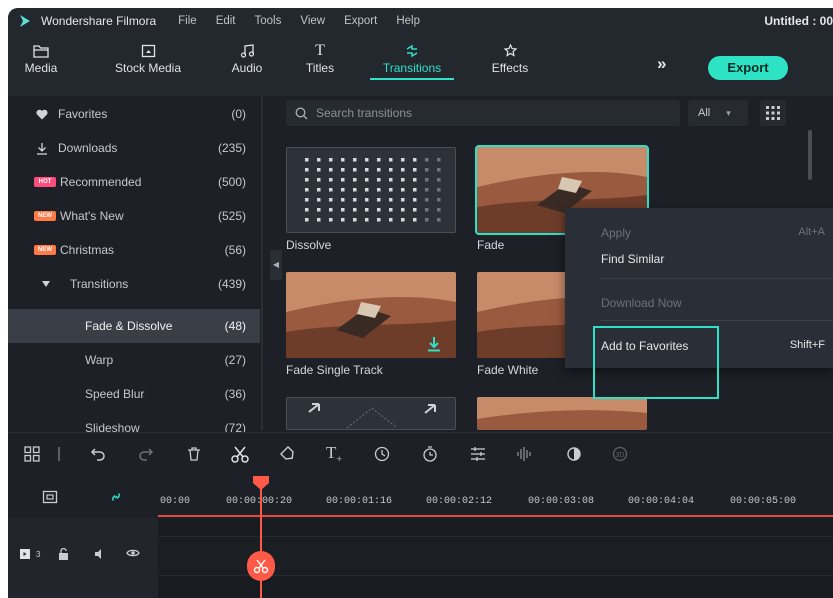  Describe the element at coordinates (261, 542) in the screenshot. I see `playhead-line` at that location.